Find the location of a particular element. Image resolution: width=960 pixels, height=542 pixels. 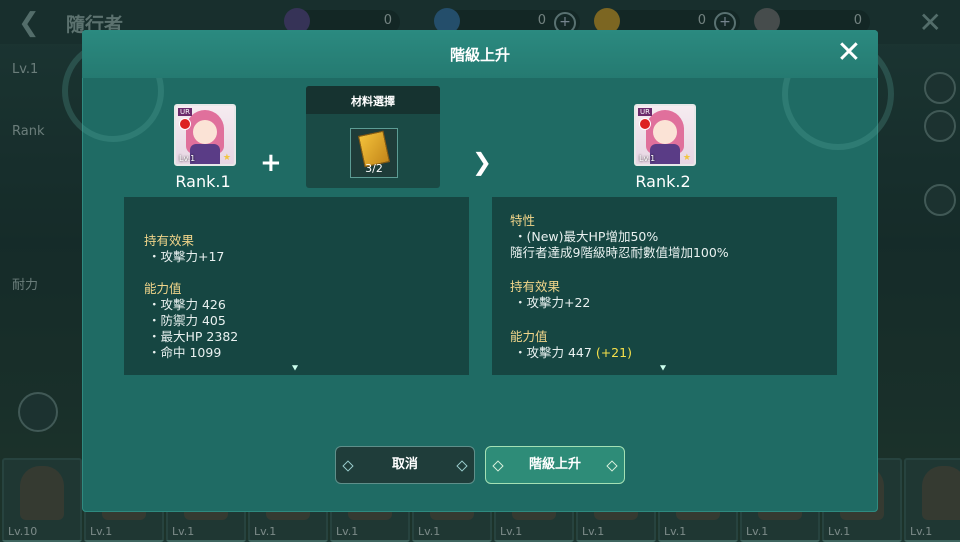

next-rank-label: Rank.2 is located at coordinates (663, 181).